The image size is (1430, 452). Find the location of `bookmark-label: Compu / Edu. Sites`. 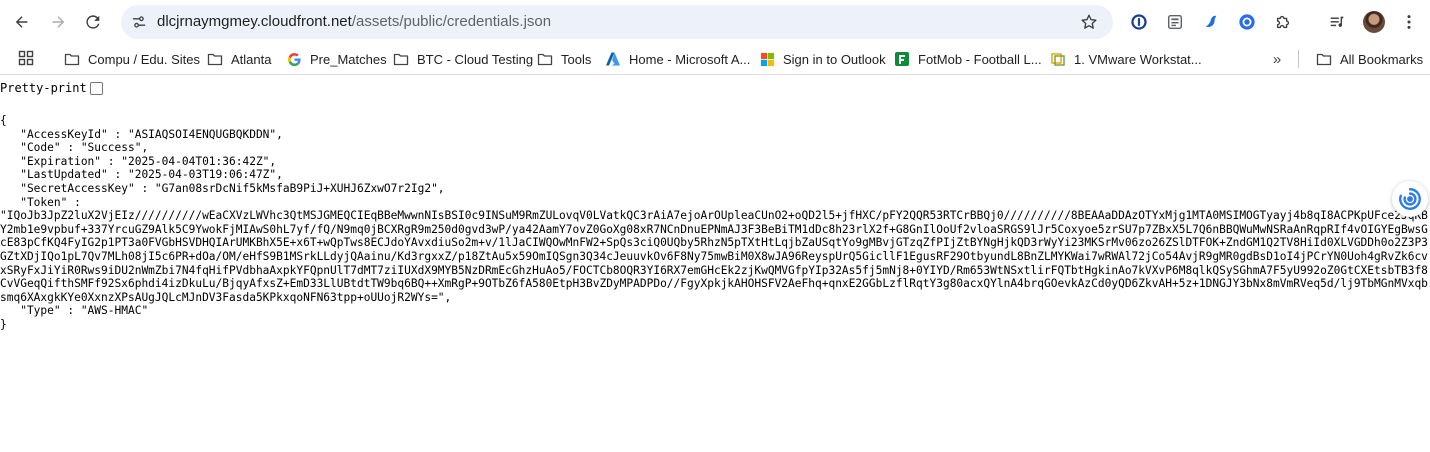

bookmark-label: Compu / Edu. Sites is located at coordinates (144, 59).